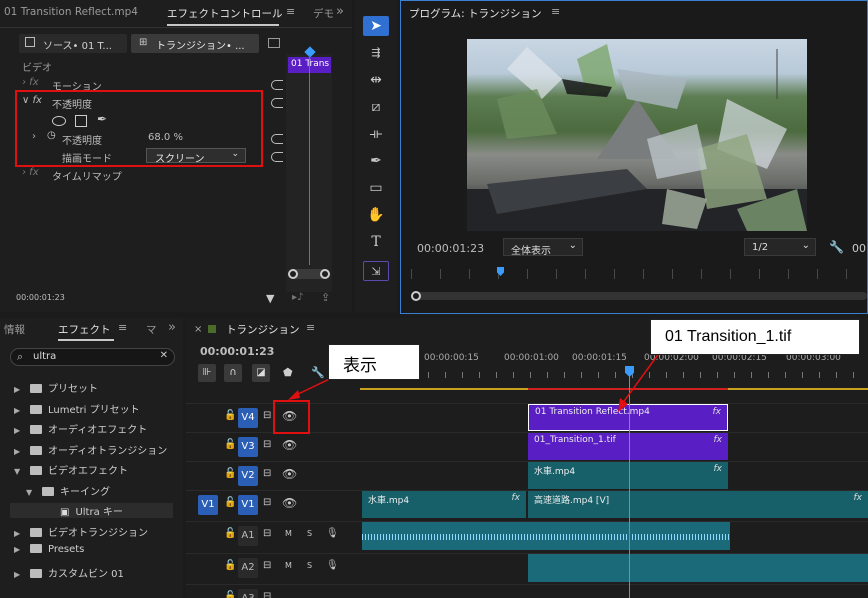  What do you see at coordinates (290, 11) in the screenshot?
I see `effect-controls-menu-icon: ≡` at bounding box center [290, 11].